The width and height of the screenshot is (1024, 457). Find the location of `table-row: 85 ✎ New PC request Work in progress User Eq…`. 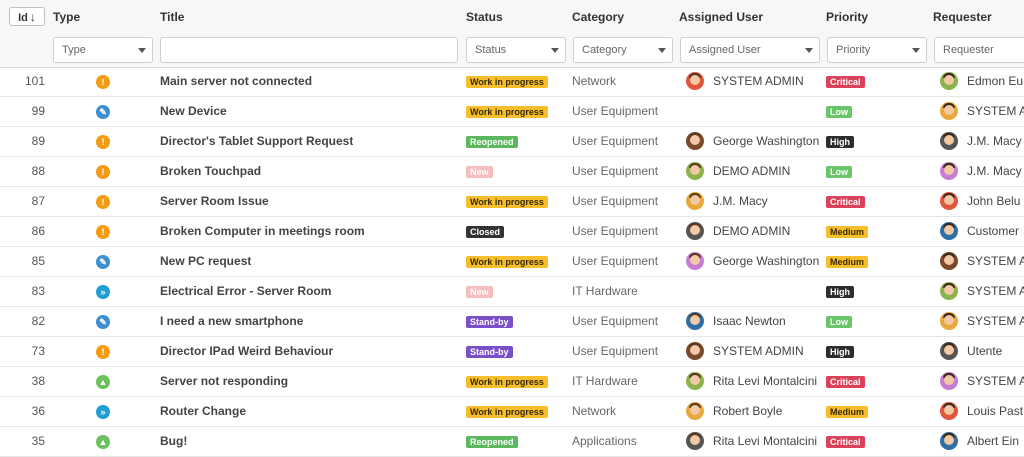

table-row: 85 ✎ New PC request Work in progress User Eq… is located at coordinates (512, 262).